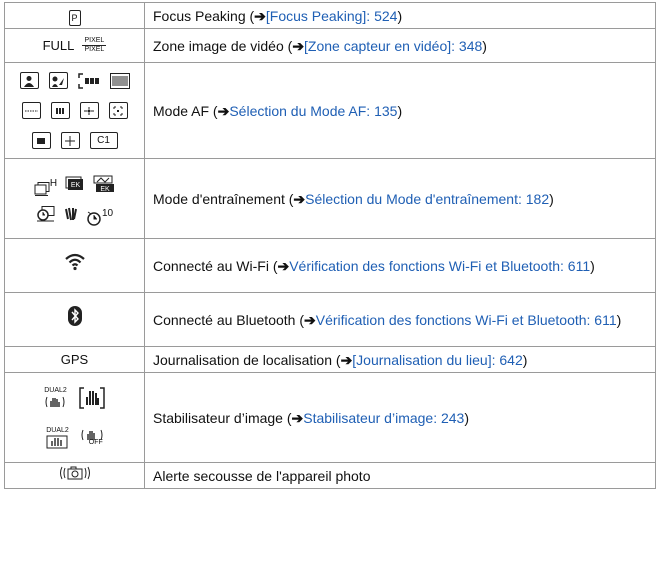 This screenshot has height=562, width=662. I want to click on wifi-icon, so click(74, 262).